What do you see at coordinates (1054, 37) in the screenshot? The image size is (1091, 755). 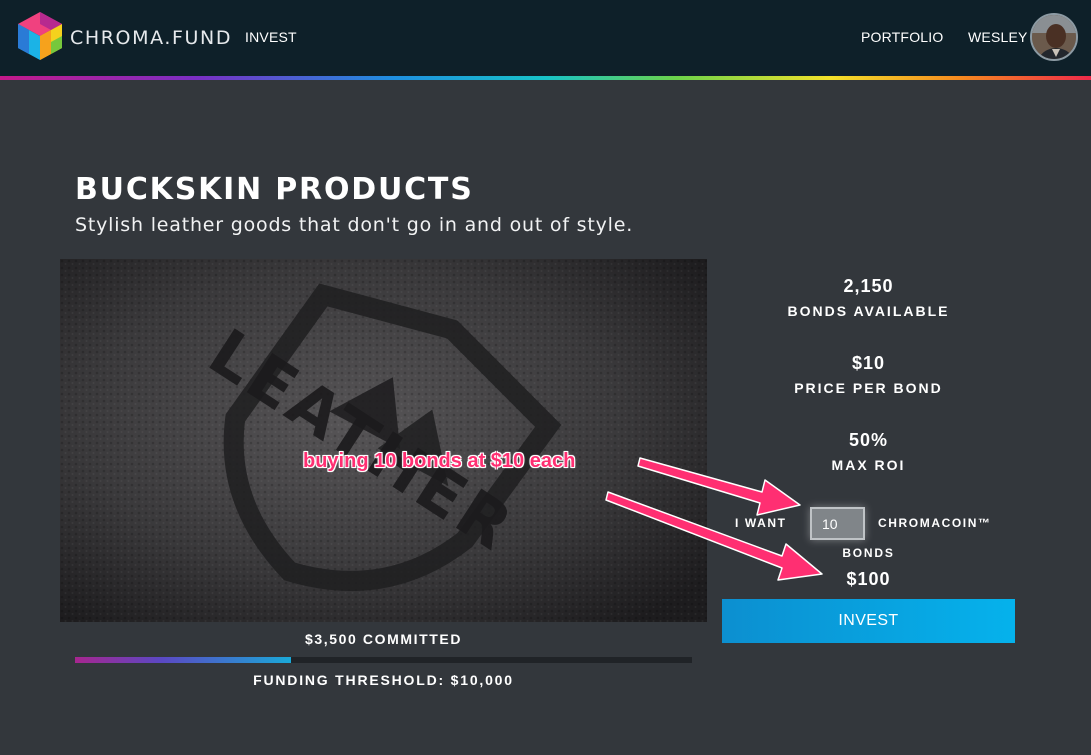 I see `user-avatar` at bounding box center [1054, 37].